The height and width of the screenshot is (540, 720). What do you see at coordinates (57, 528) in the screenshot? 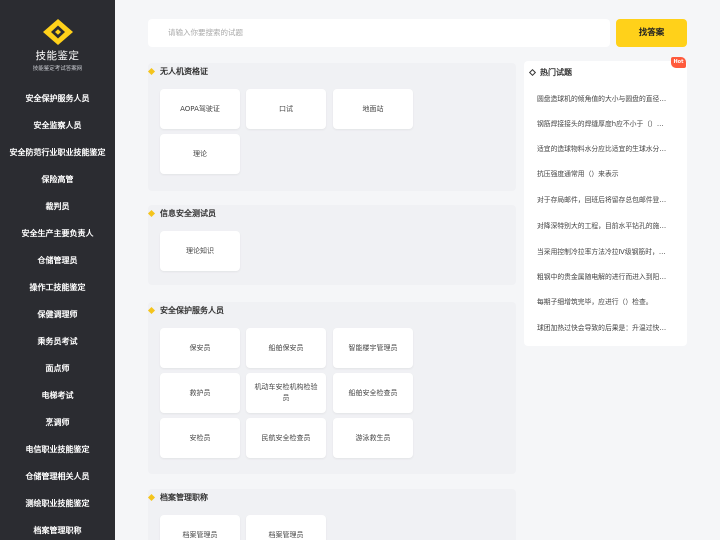
I see `sidebar-item: 档案管理职称` at bounding box center [57, 528].